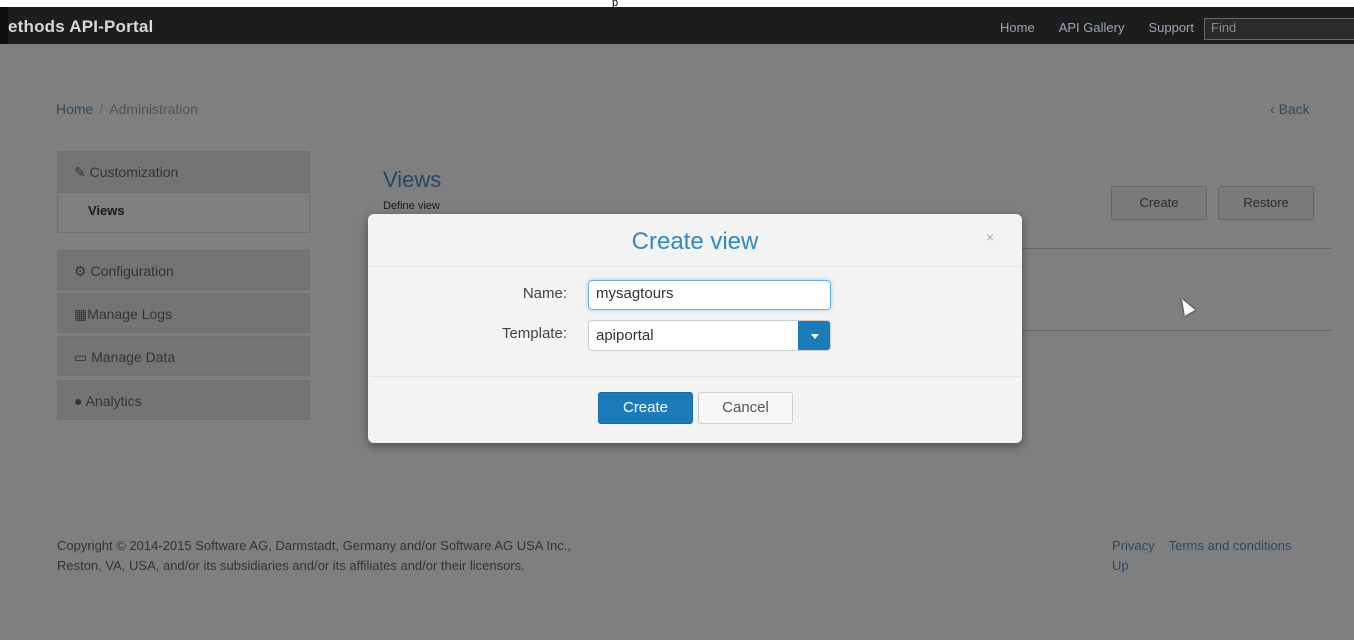 This screenshot has height=640, width=1354. I want to click on template-selected-value: apiportal, so click(625, 335).